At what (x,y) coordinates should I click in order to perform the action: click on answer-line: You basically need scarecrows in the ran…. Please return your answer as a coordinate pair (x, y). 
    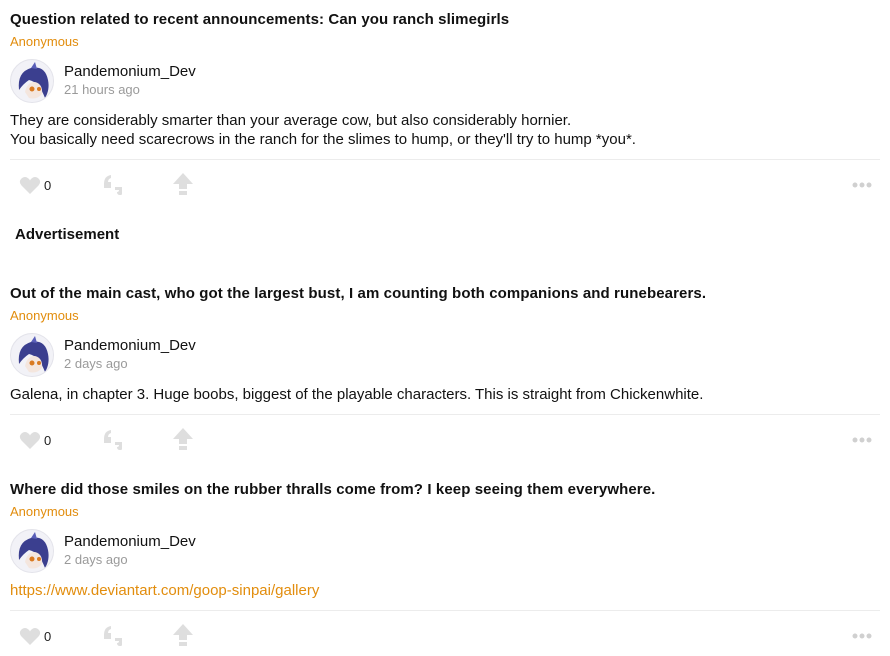
    Looking at the image, I should click on (323, 139).